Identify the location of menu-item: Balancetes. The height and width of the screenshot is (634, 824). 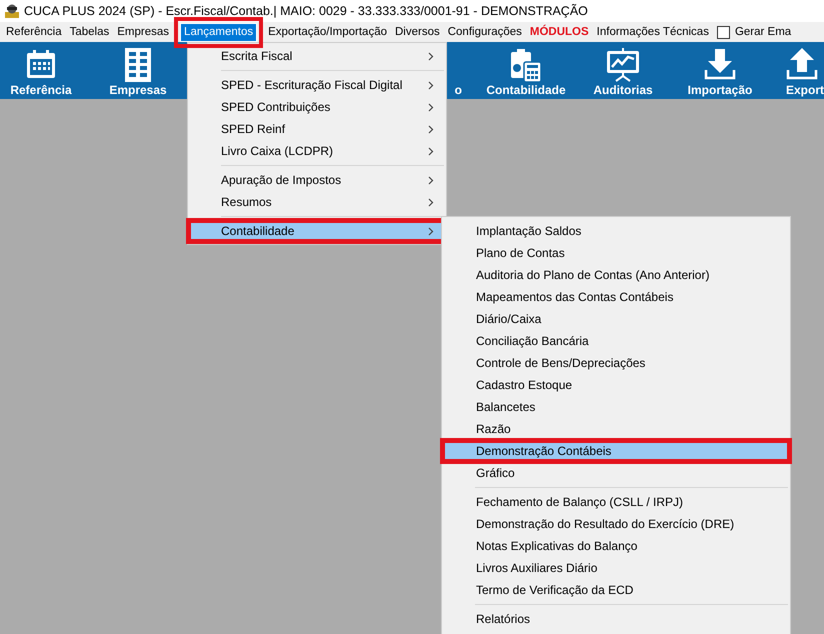
(616, 407).